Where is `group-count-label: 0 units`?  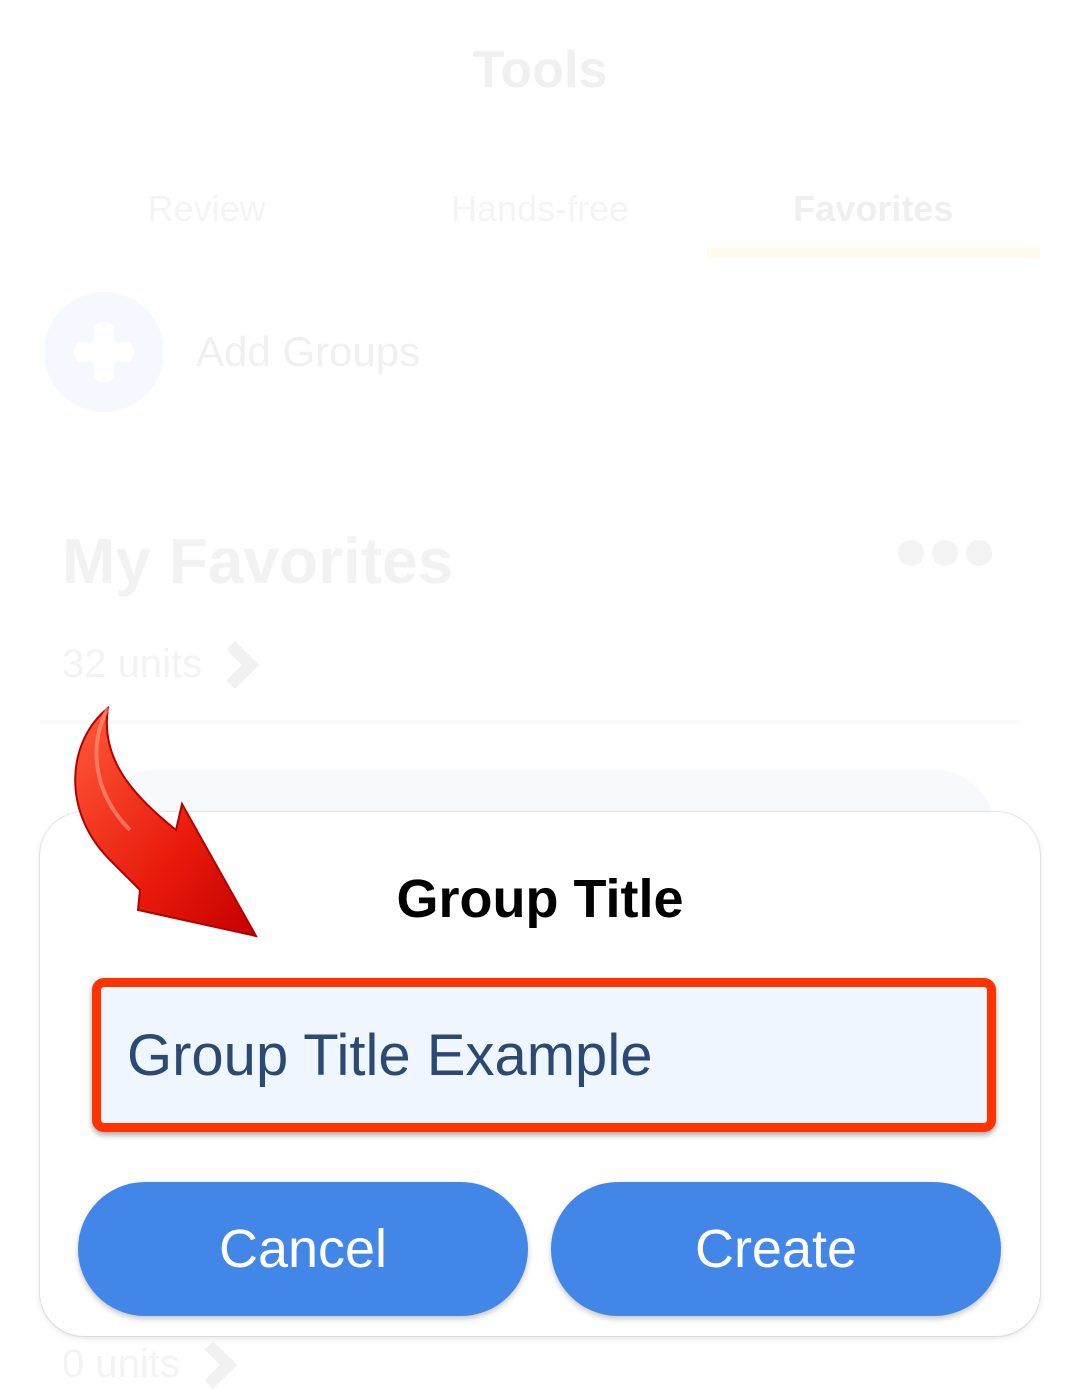
group-count-label: 0 units is located at coordinates (121, 1364).